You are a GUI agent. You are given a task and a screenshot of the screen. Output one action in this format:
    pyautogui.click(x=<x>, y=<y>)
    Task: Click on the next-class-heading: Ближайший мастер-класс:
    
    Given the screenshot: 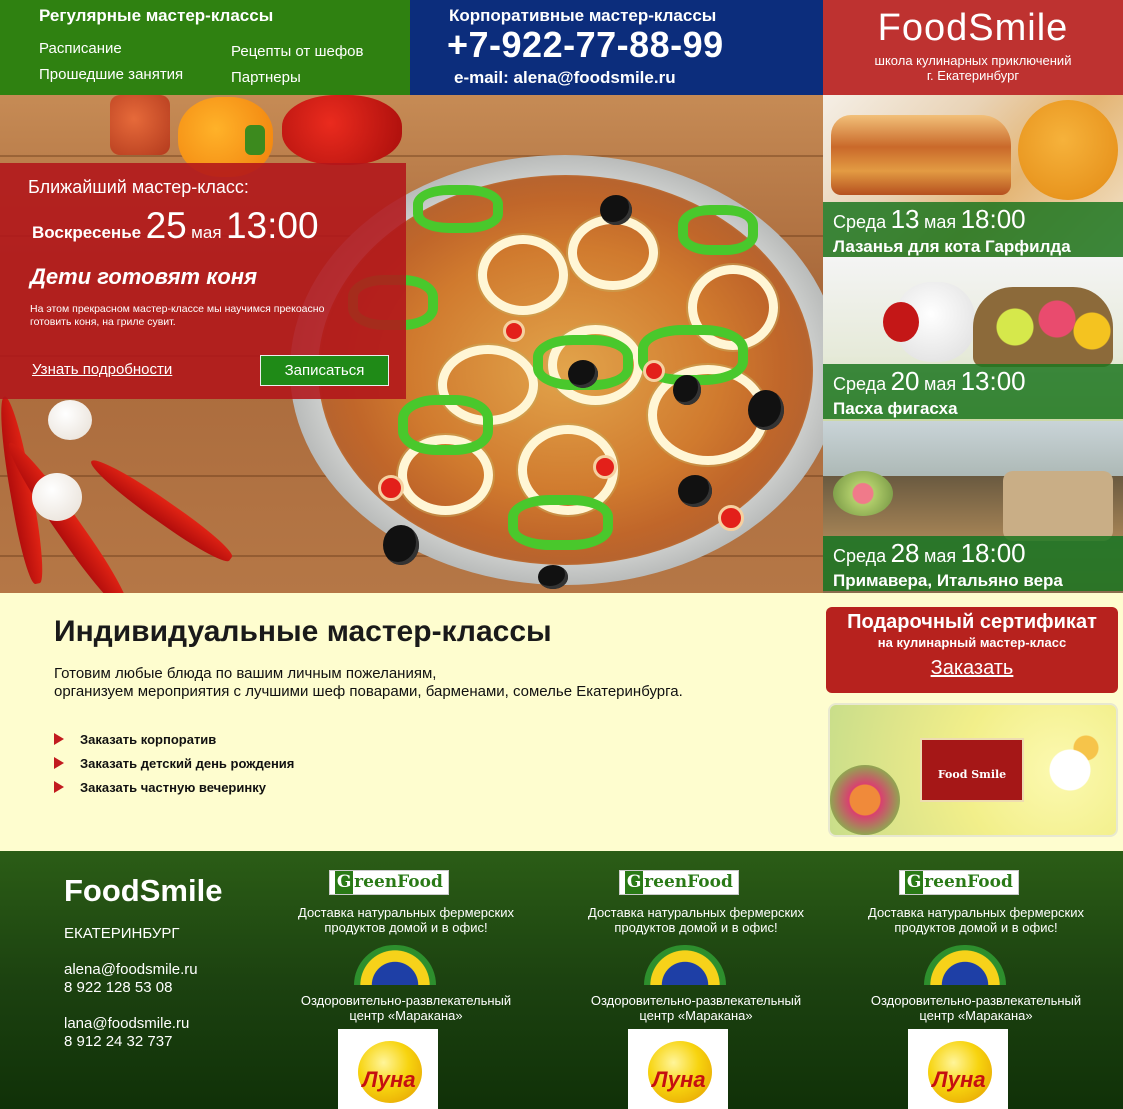 What is the action you would take?
    pyautogui.click(x=138, y=187)
    